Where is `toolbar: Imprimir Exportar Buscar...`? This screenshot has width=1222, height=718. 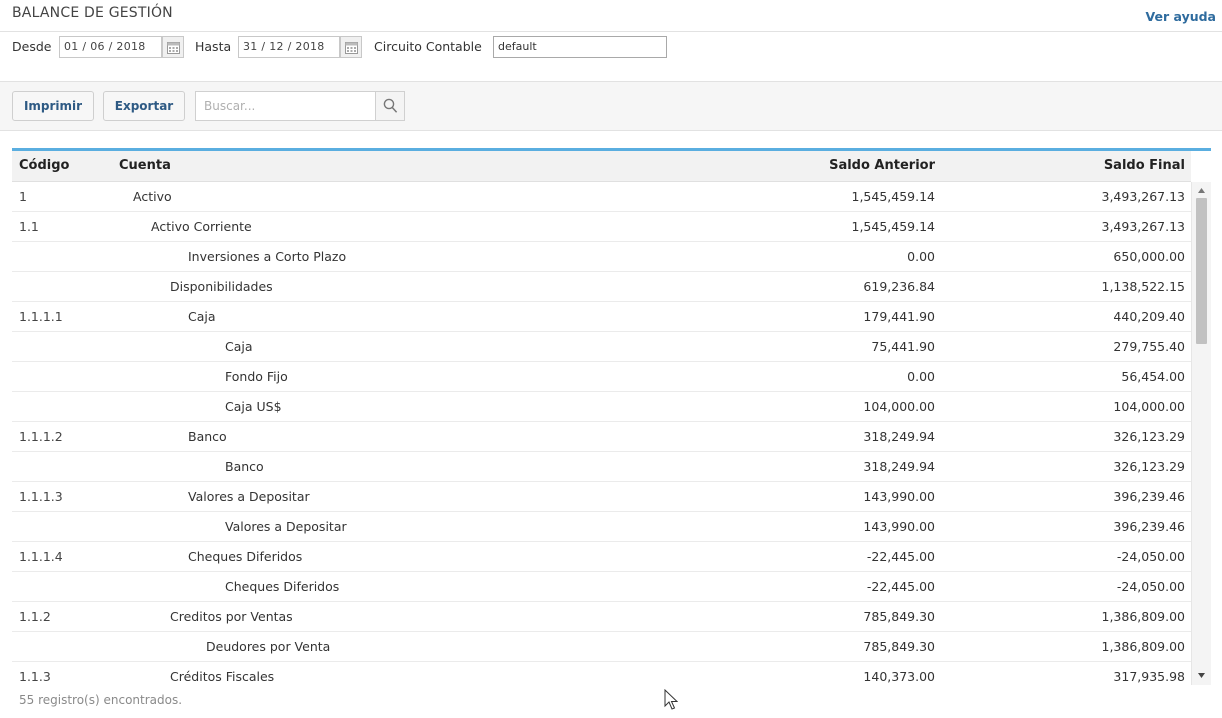
toolbar: Imprimir Exportar Buscar... is located at coordinates (611, 106).